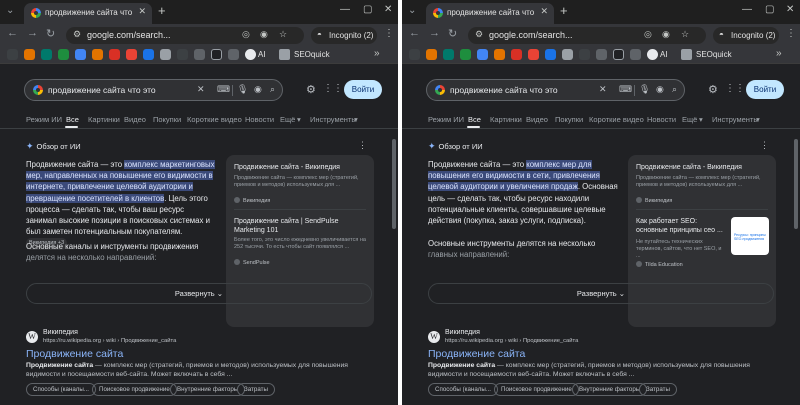 The image size is (800, 405). Describe the element at coordinates (689, 167) in the screenshot. I see `source-card-title: Продвижение сайта - Википедия` at that location.